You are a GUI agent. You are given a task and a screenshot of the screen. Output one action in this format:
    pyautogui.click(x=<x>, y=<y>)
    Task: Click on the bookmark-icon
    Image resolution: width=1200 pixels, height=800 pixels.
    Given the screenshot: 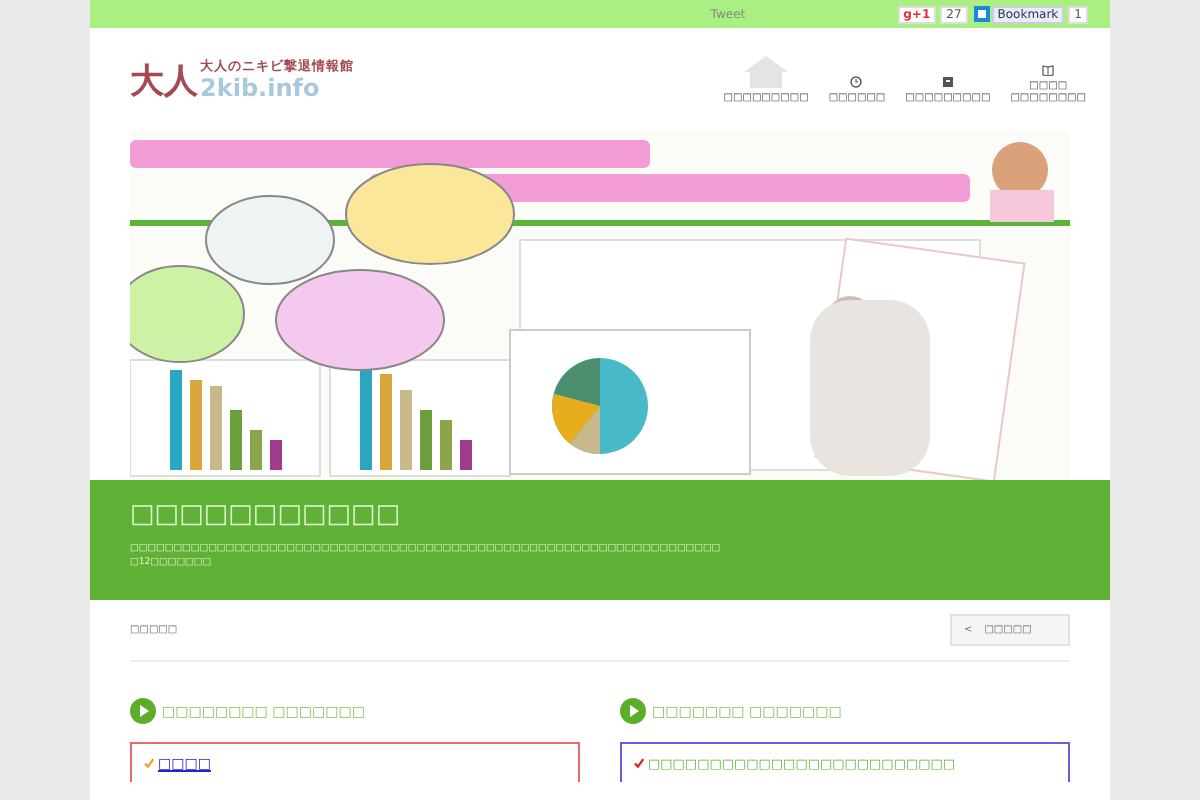 What is the action you would take?
    pyautogui.click(x=981, y=14)
    